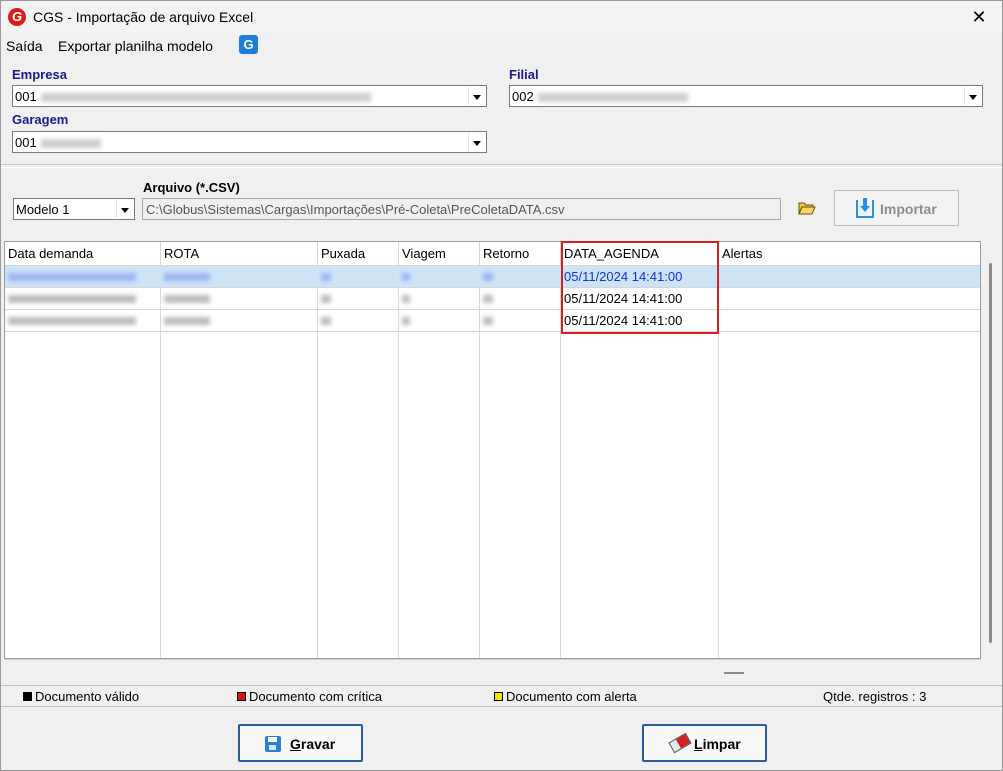  Describe the element at coordinates (571, 696) in the screenshot. I see `legend-alerta-label: Documento com alerta` at that location.